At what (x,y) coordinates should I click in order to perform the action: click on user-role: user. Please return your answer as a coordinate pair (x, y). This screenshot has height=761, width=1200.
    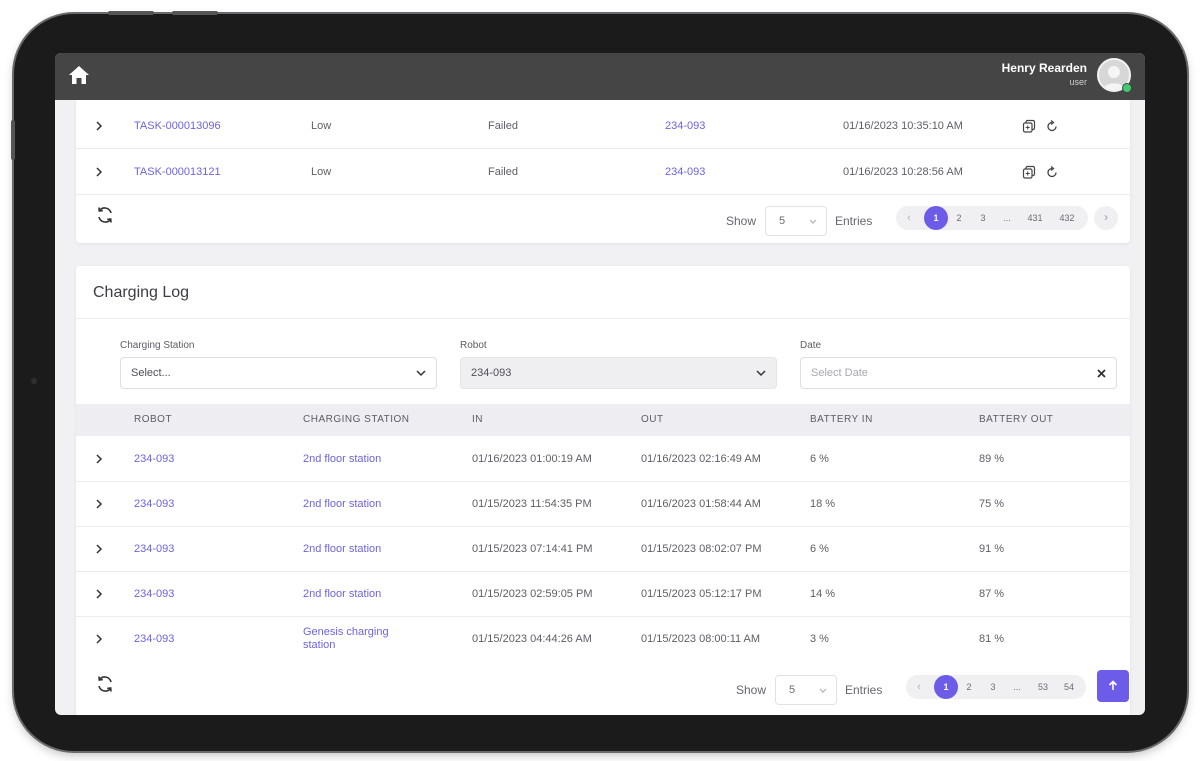
    Looking at the image, I should click on (1078, 82).